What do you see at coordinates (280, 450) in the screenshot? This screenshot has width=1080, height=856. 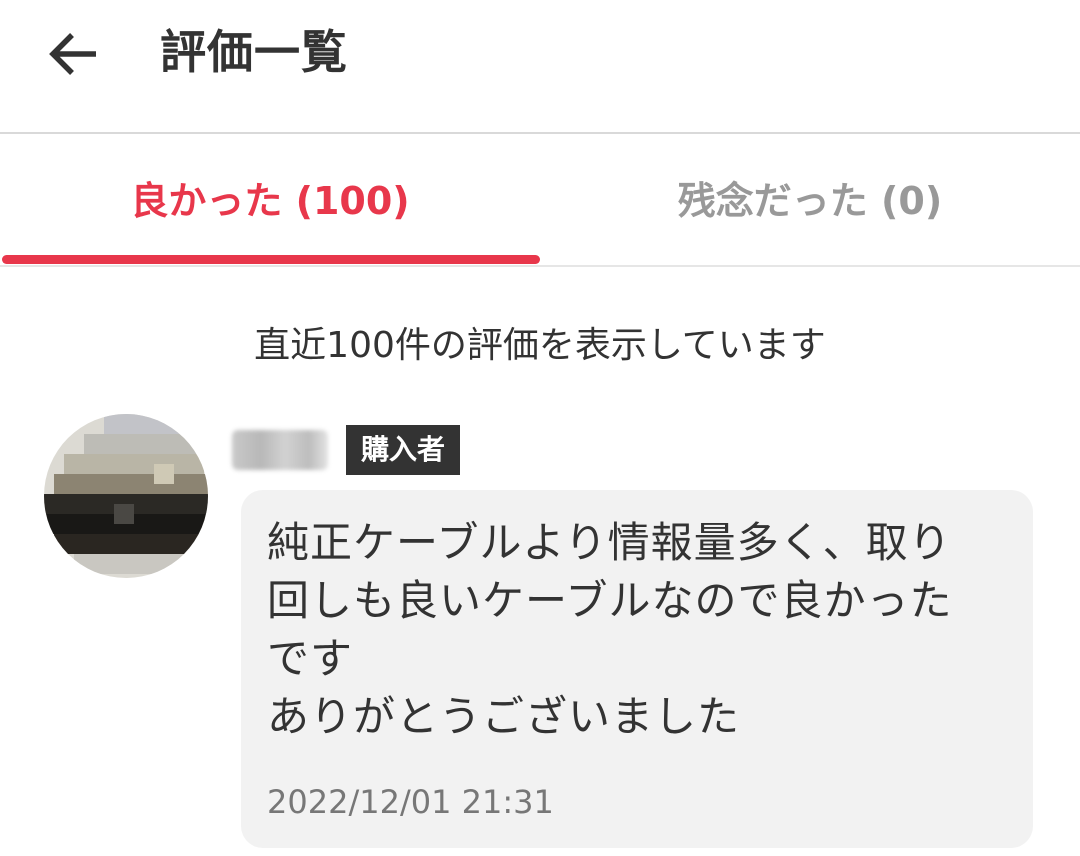 I see `reviewer-name-blurred` at bounding box center [280, 450].